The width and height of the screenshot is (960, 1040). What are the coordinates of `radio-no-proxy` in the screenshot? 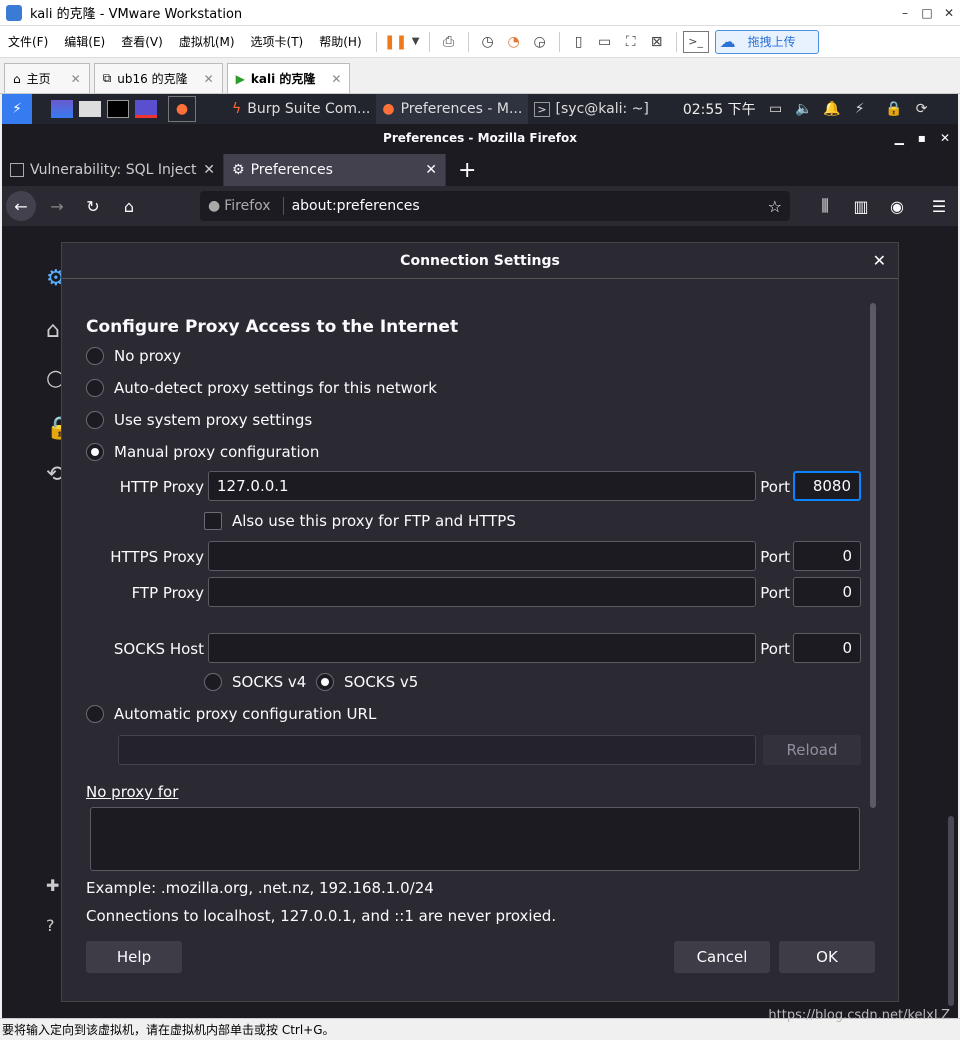 It's located at (95, 356).